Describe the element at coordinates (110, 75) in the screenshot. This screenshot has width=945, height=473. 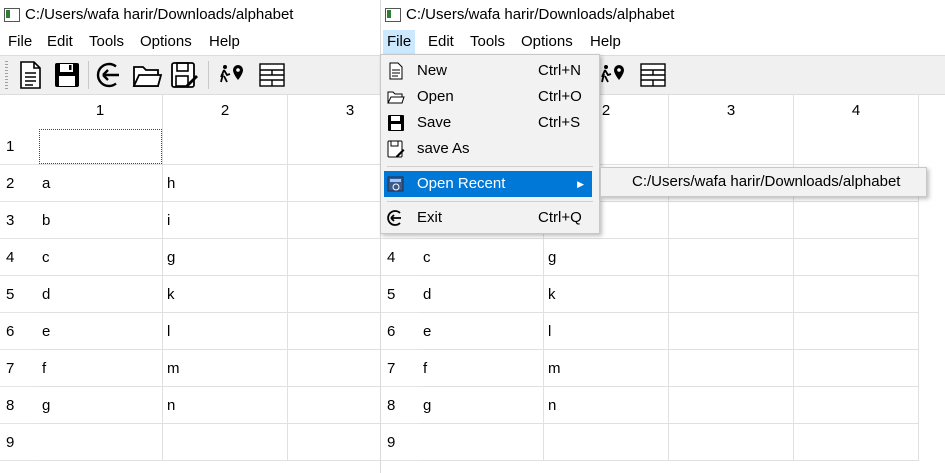
I see `exit-icon` at that location.